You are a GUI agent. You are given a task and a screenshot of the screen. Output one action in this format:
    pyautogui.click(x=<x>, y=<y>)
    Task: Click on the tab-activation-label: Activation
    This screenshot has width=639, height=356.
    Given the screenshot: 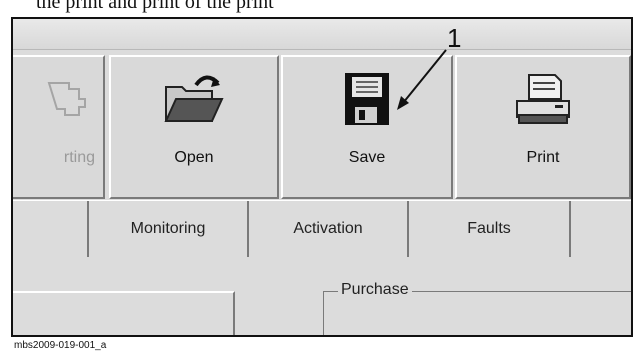 What is the action you would take?
    pyautogui.click(x=328, y=228)
    